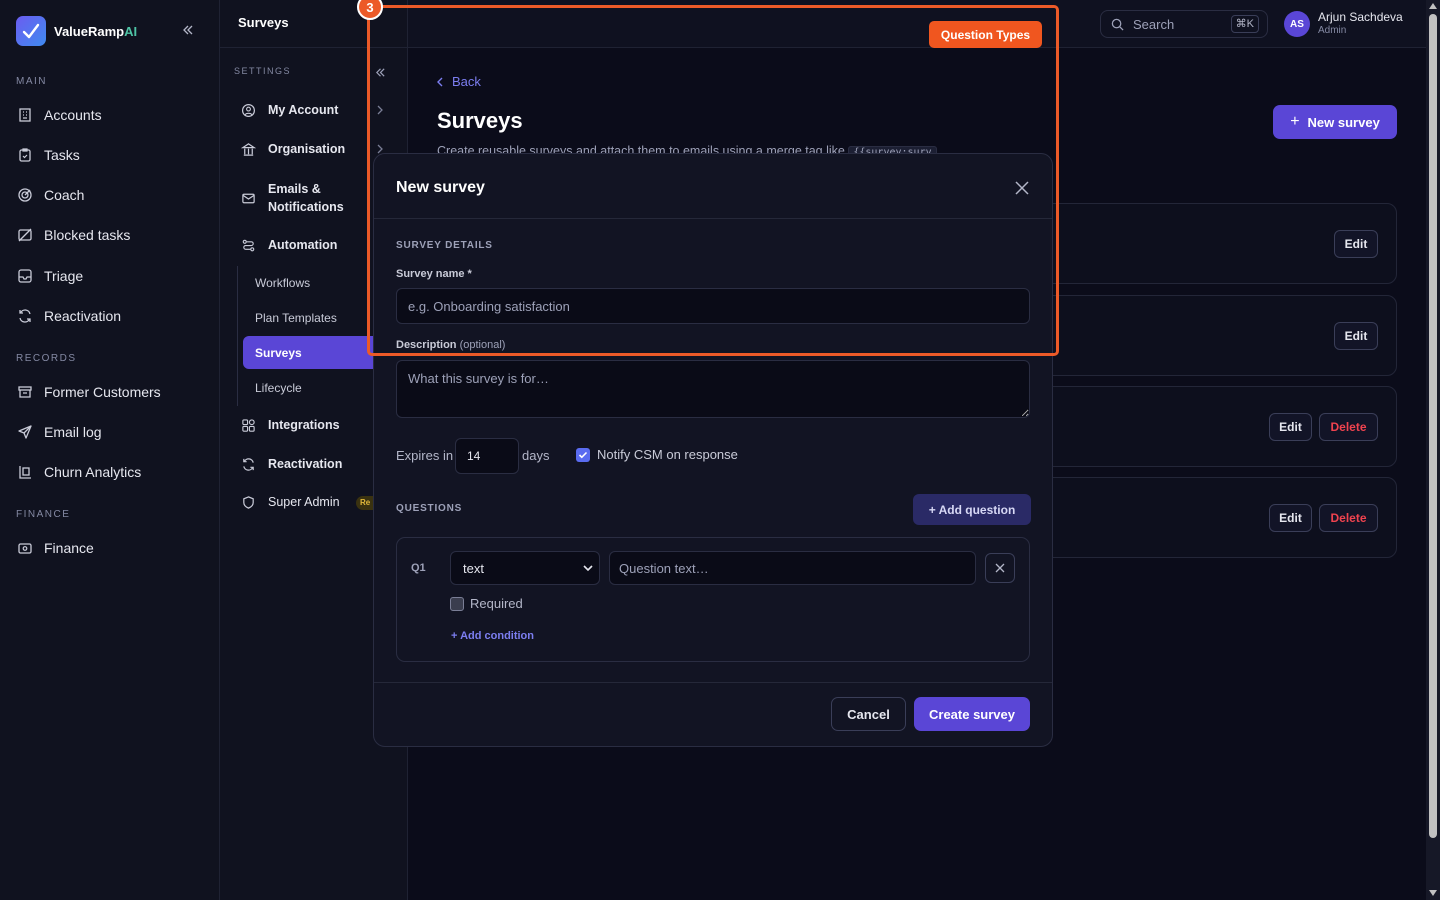 This screenshot has width=1440, height=900. What do you see at coordinates (487, 456) in the screenshot?
I see `expires-days-input` at bounding box center [487, 456].